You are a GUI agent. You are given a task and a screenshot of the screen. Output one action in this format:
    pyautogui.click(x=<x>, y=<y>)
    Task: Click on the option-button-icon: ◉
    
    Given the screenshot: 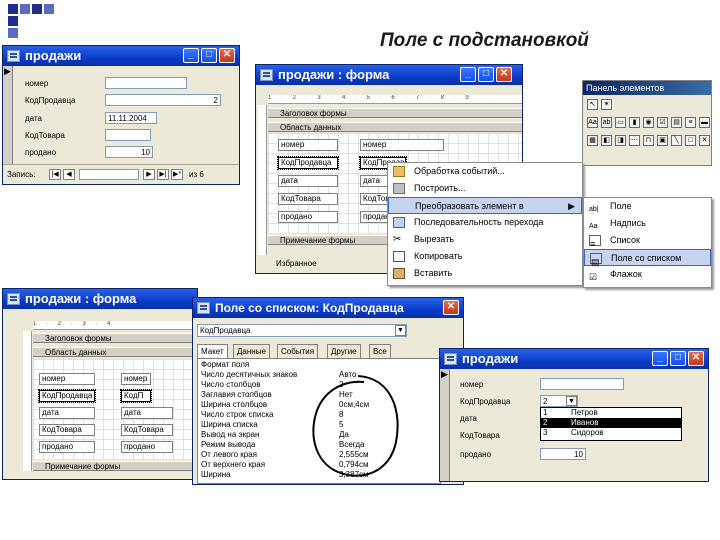 What is the action you would take?
    pyautogui.click(x=648, y=122)
    